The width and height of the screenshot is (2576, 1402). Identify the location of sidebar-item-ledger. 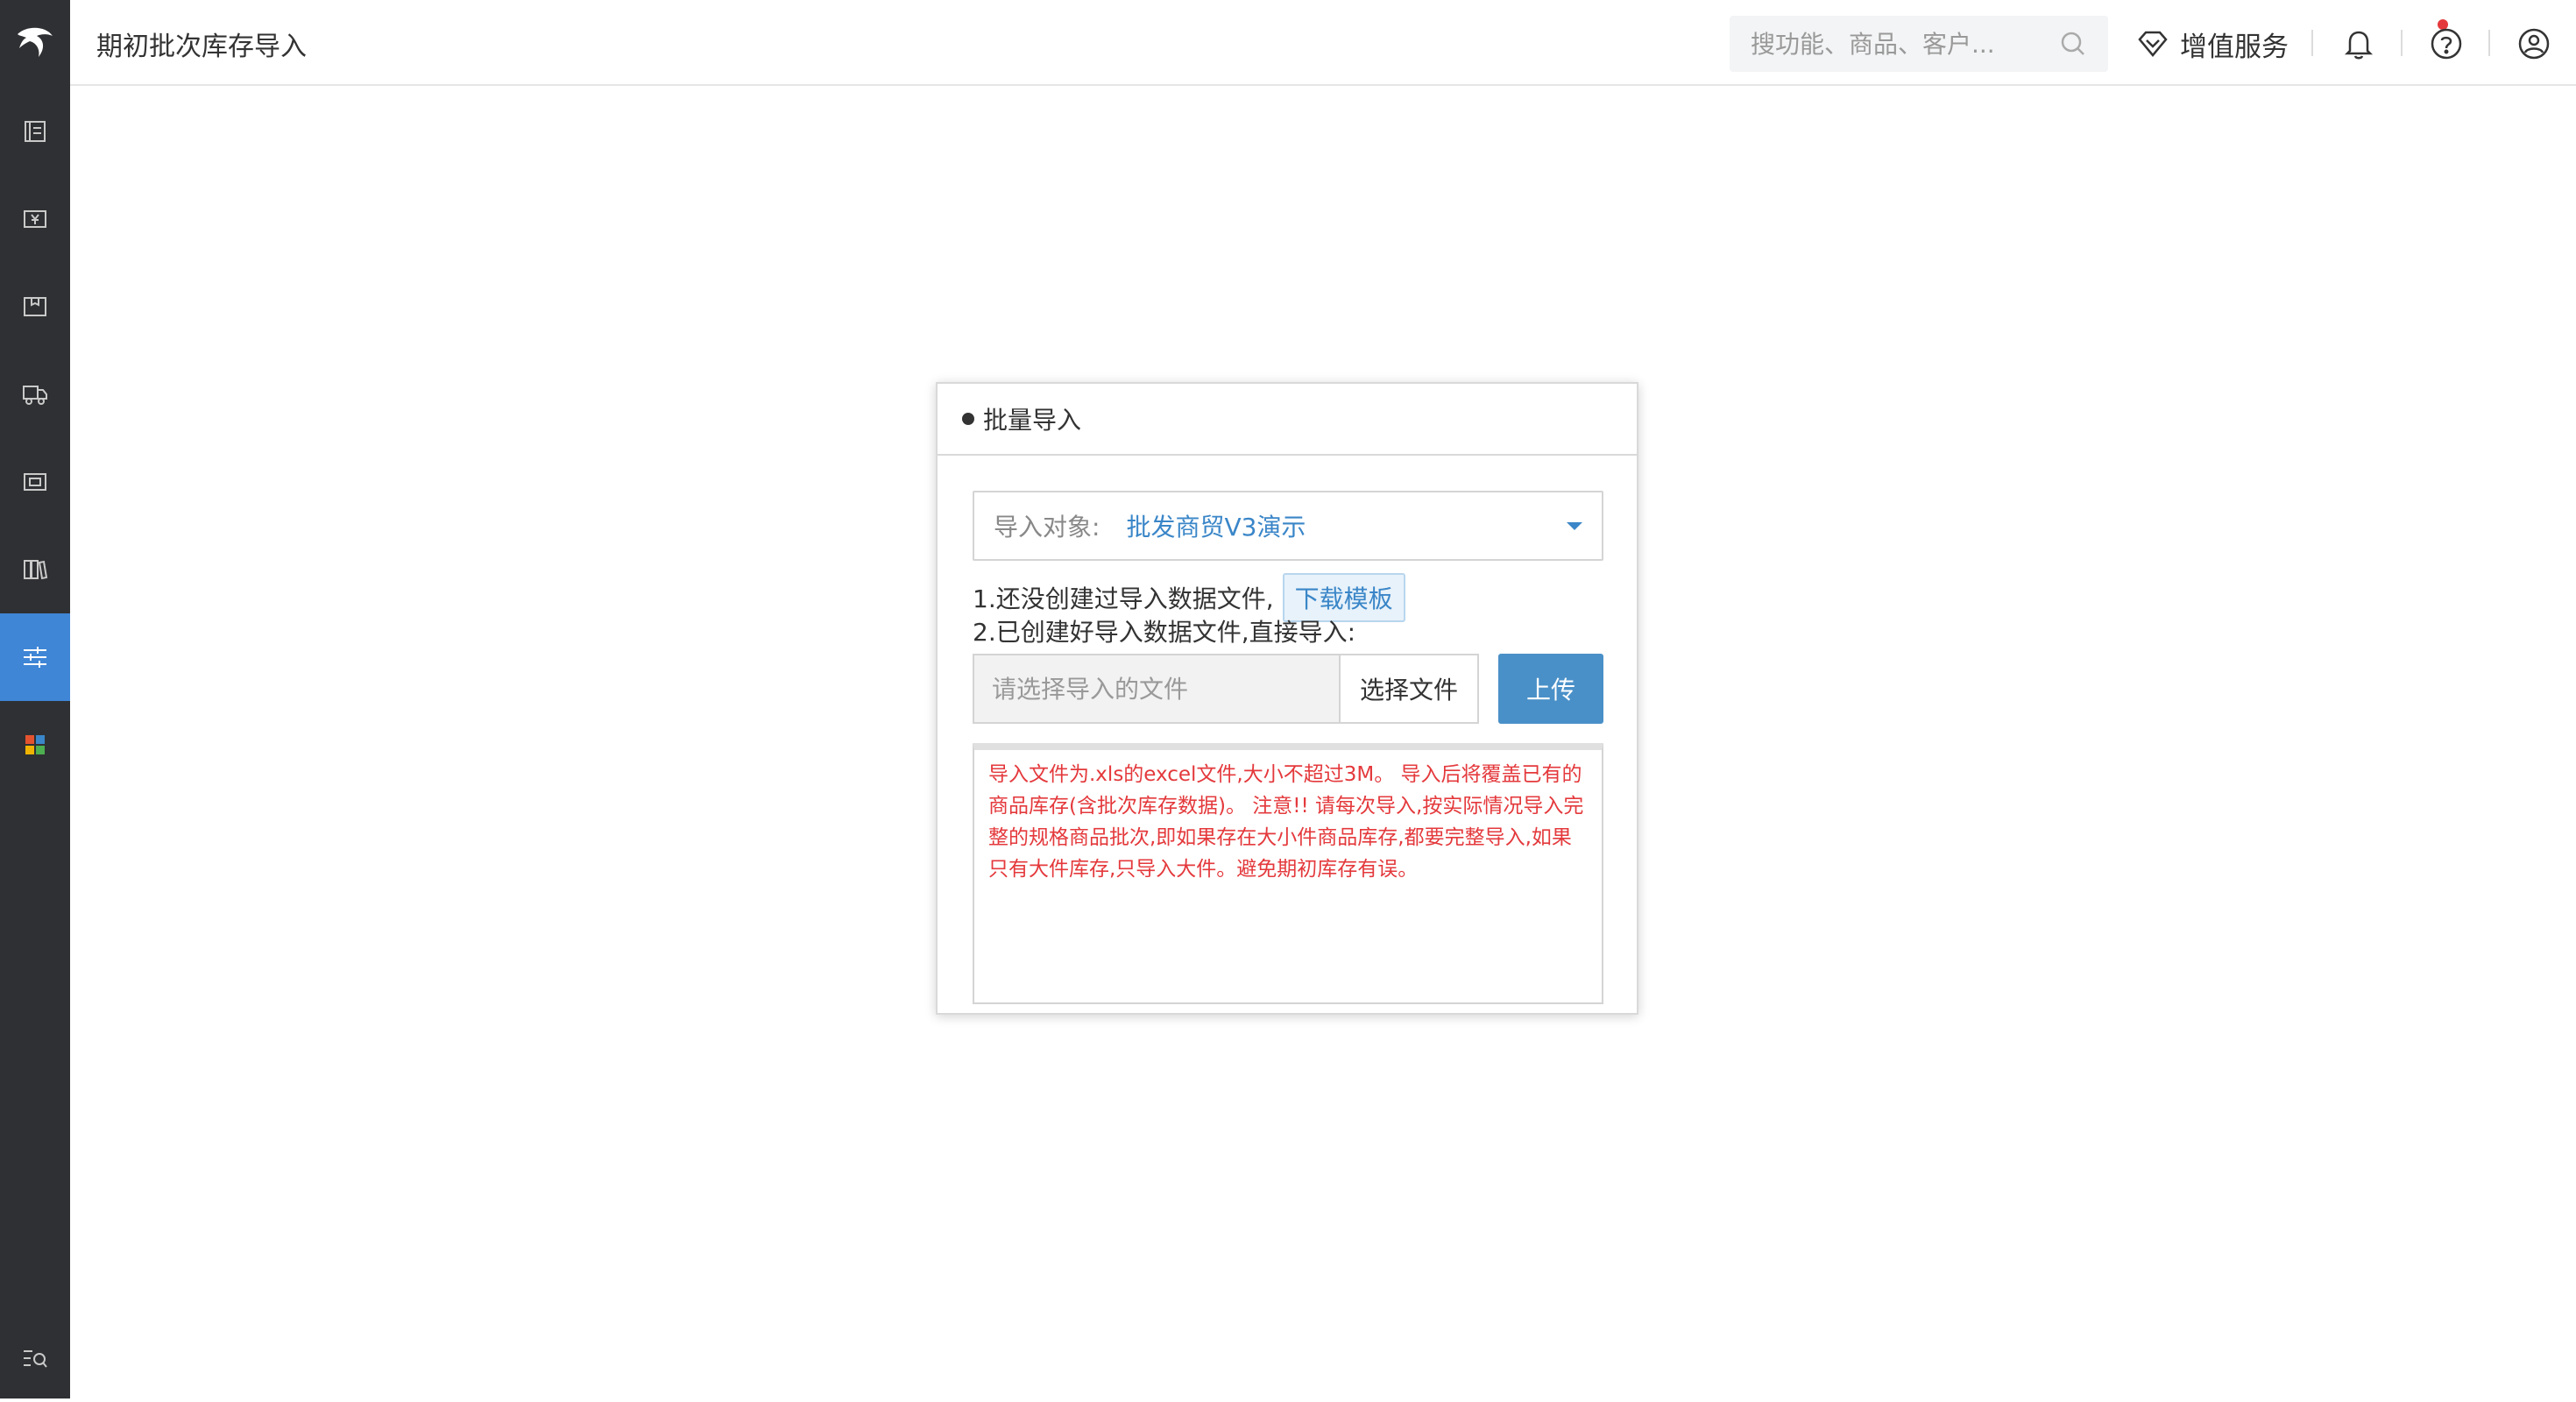
(35, 131).